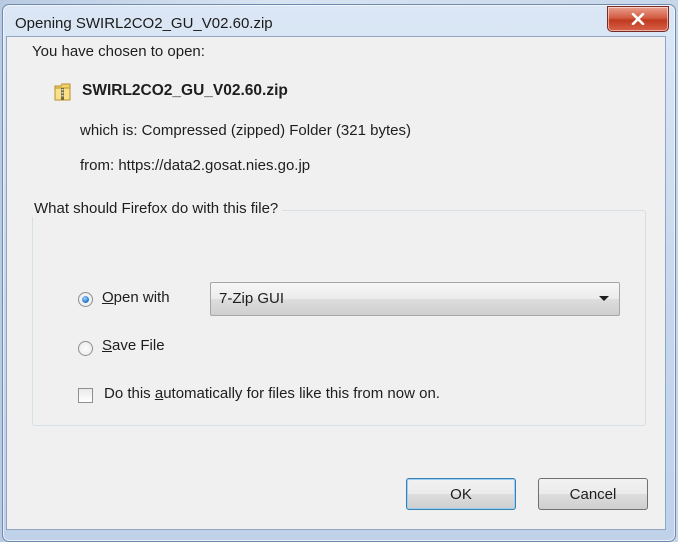  What do you see at coordinates (144, 23) in the screenshot?
I see `window-title: Opening SWIRL2CO2_GU_V02.60.zip` at bounding box center [144, 23].